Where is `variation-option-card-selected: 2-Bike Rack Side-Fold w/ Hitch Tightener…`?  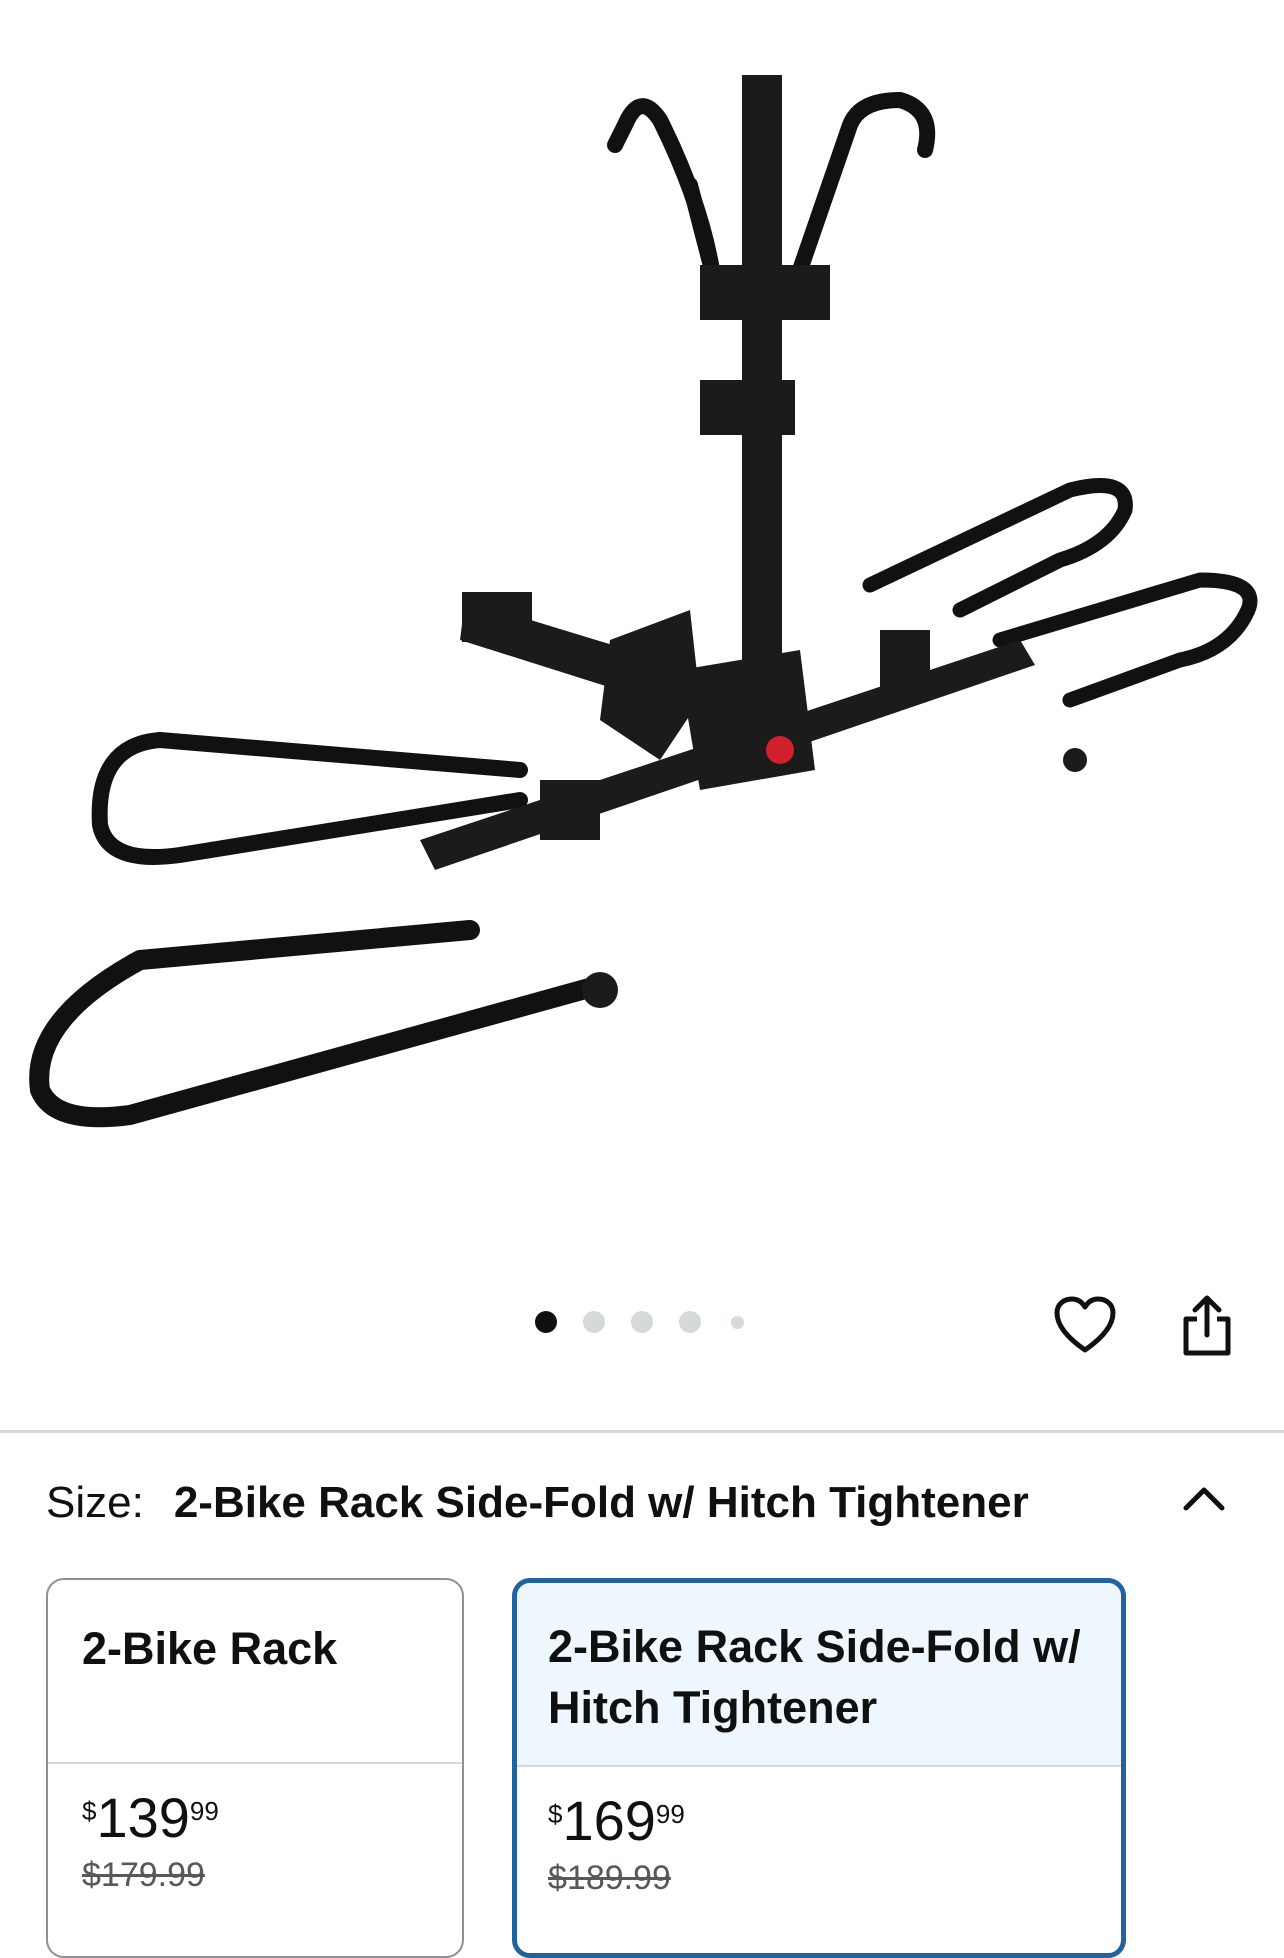 variation-option-card-selected: 2-Bike Rack Side-Fold w/ Hitch Tightener… is located at coordinates (819, 1768).